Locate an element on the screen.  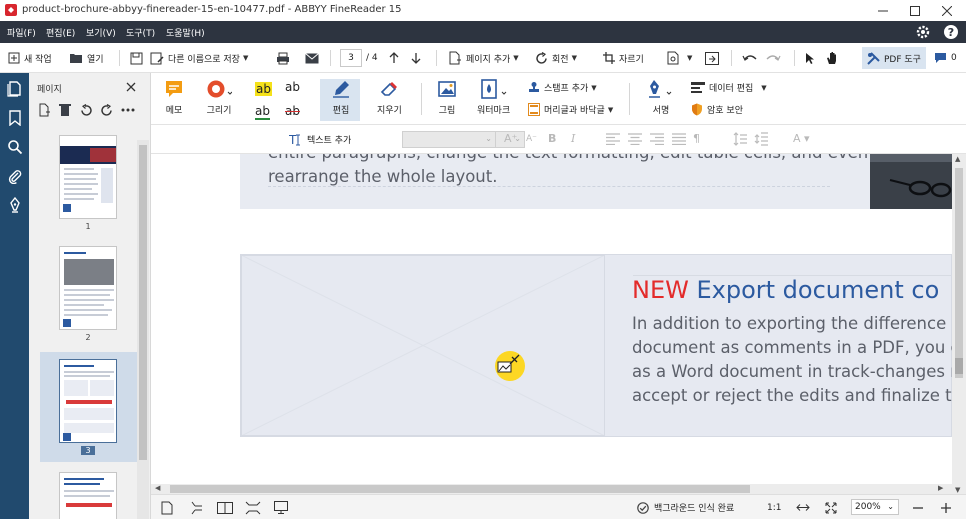
settings-gear-icon is located at coordinates (923, 32).